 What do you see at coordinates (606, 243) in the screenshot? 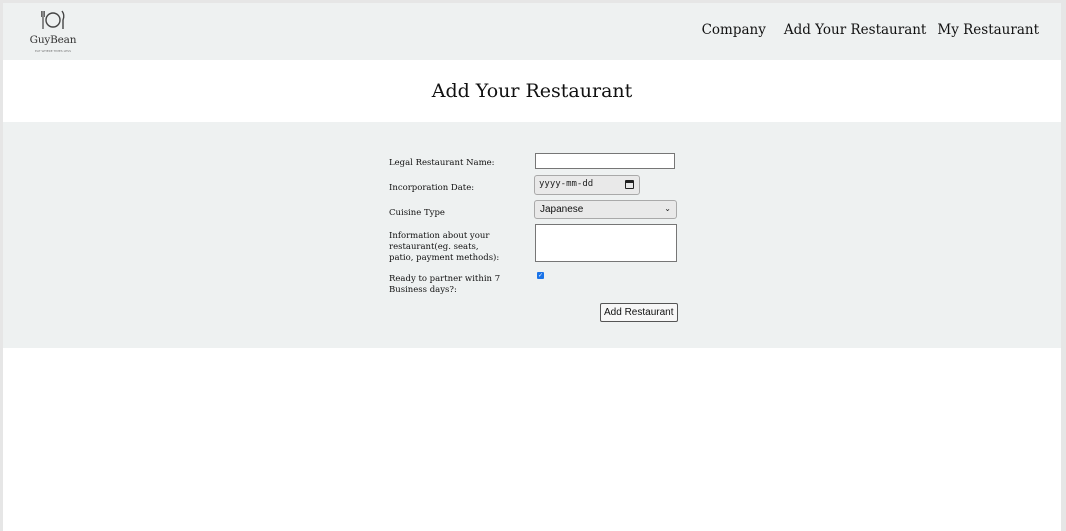
I see `info-textarea` at bounding box center [606, 243].